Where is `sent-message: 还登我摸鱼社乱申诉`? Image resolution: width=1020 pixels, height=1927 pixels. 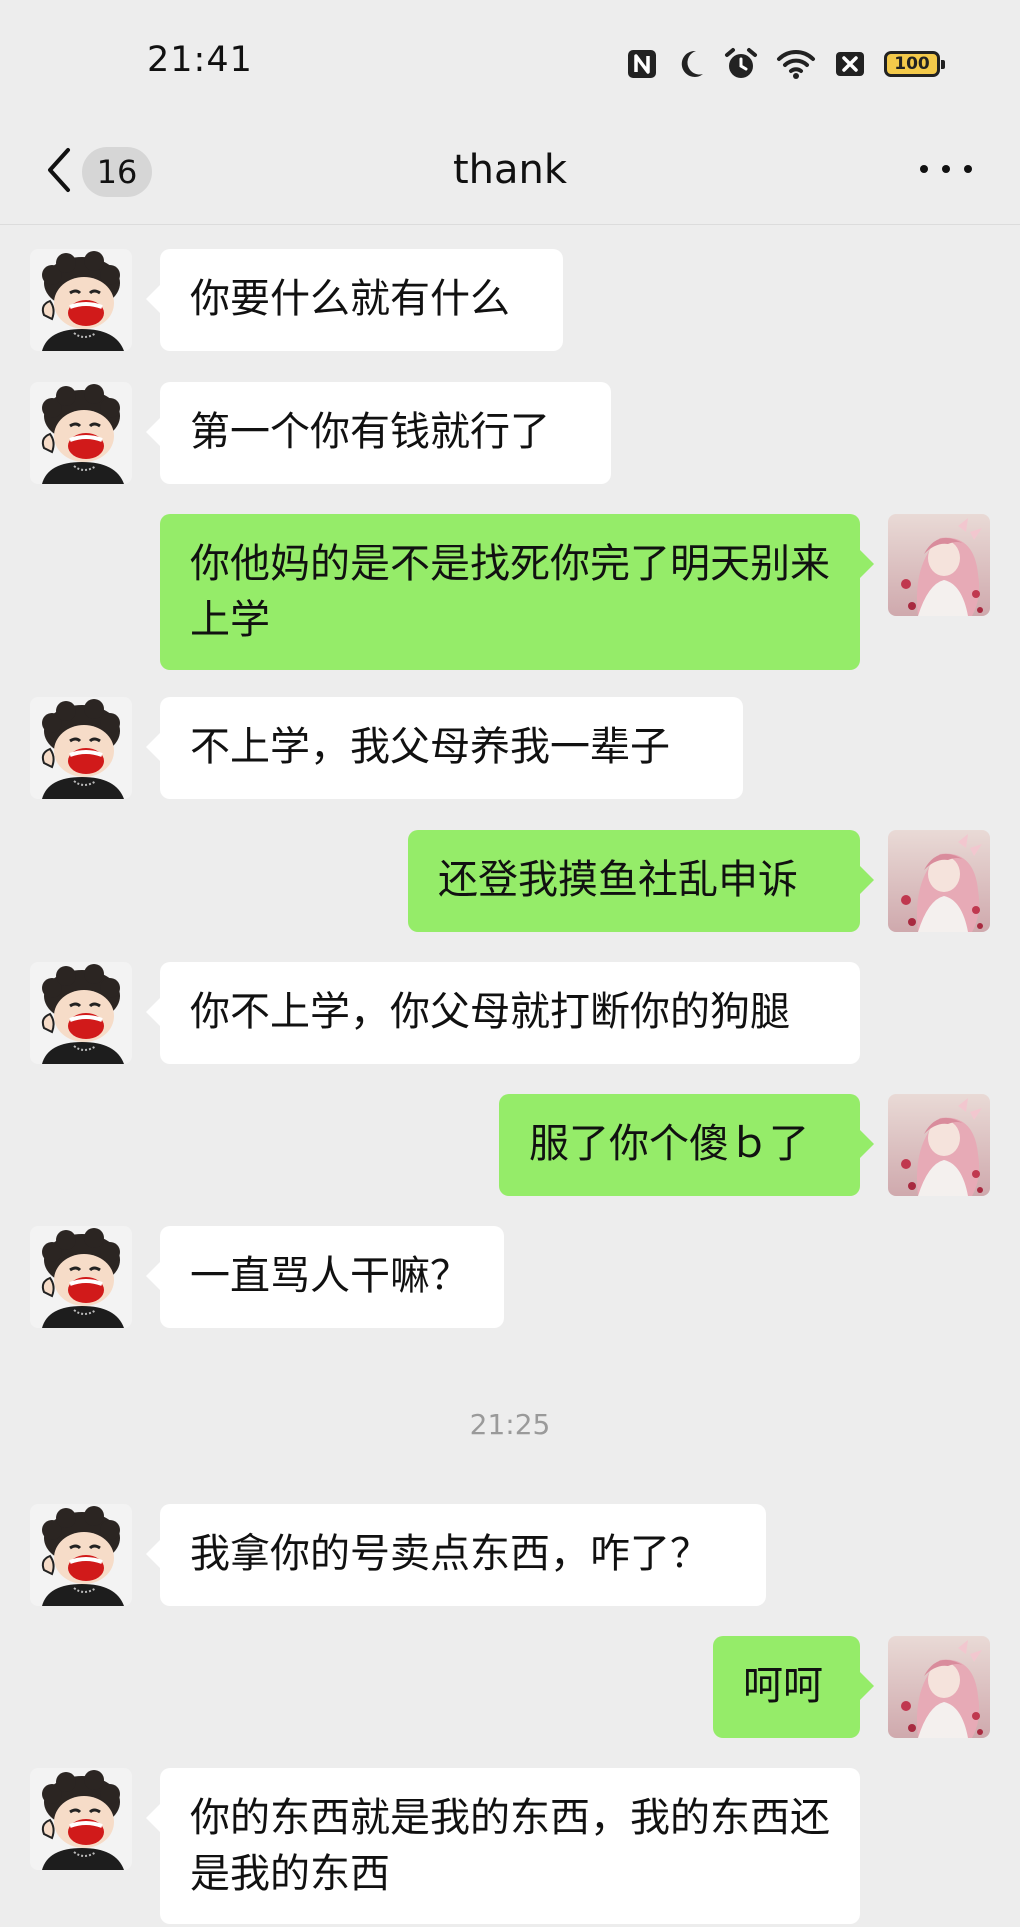
sent-message: 还登我摸鱼社乱申诉 is located at coordinates (510, 881).